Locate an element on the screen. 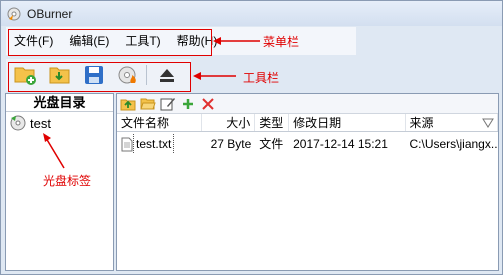 The image size is (503, 275). open-folder-button is located at coordinates (148, 104).